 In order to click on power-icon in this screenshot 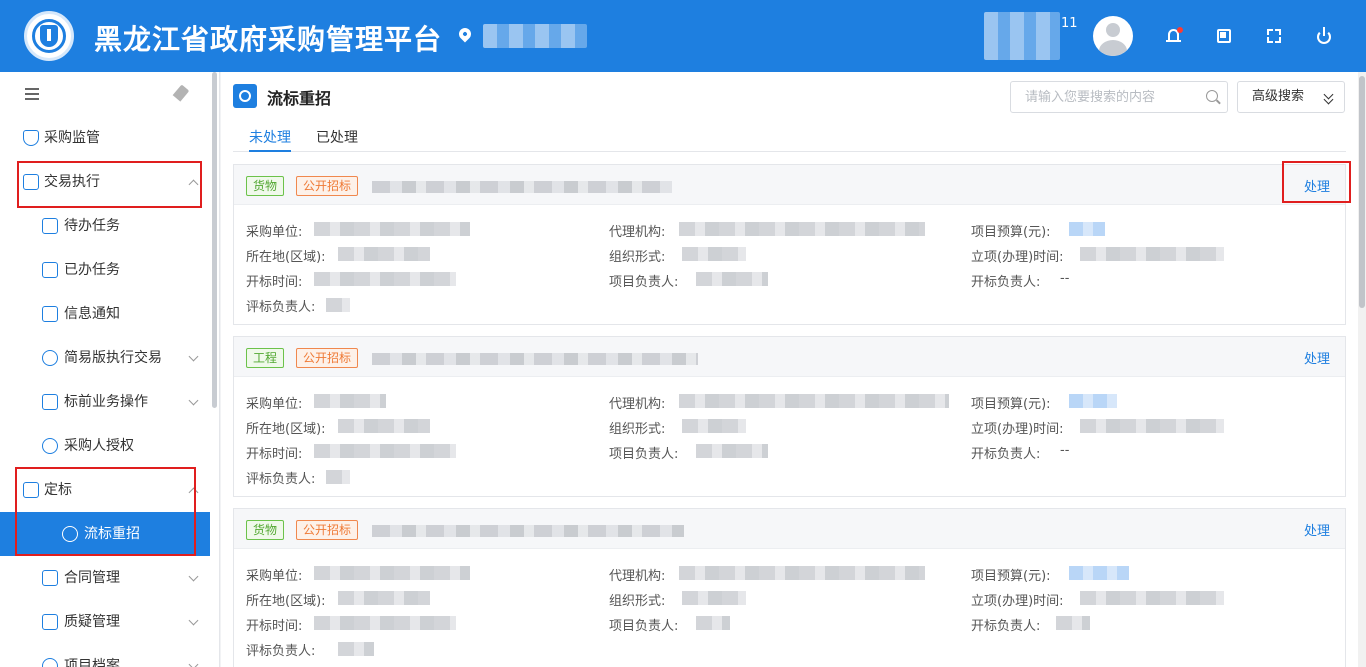, I will do `click(1324, 36)`.